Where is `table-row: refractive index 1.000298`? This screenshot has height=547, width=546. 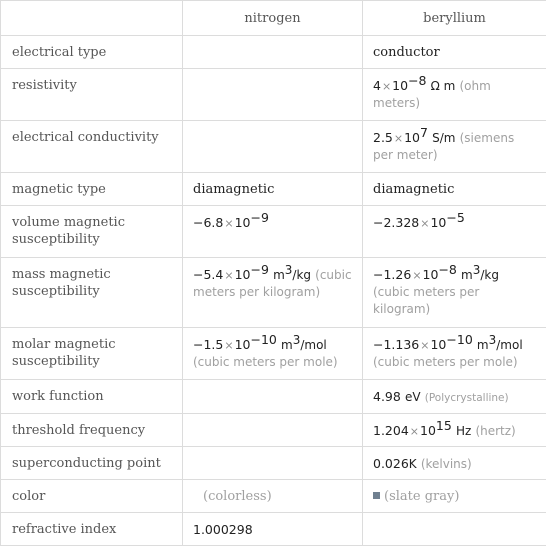
table-row: refractive index 1.000298 is located at coordinates (273, 529).